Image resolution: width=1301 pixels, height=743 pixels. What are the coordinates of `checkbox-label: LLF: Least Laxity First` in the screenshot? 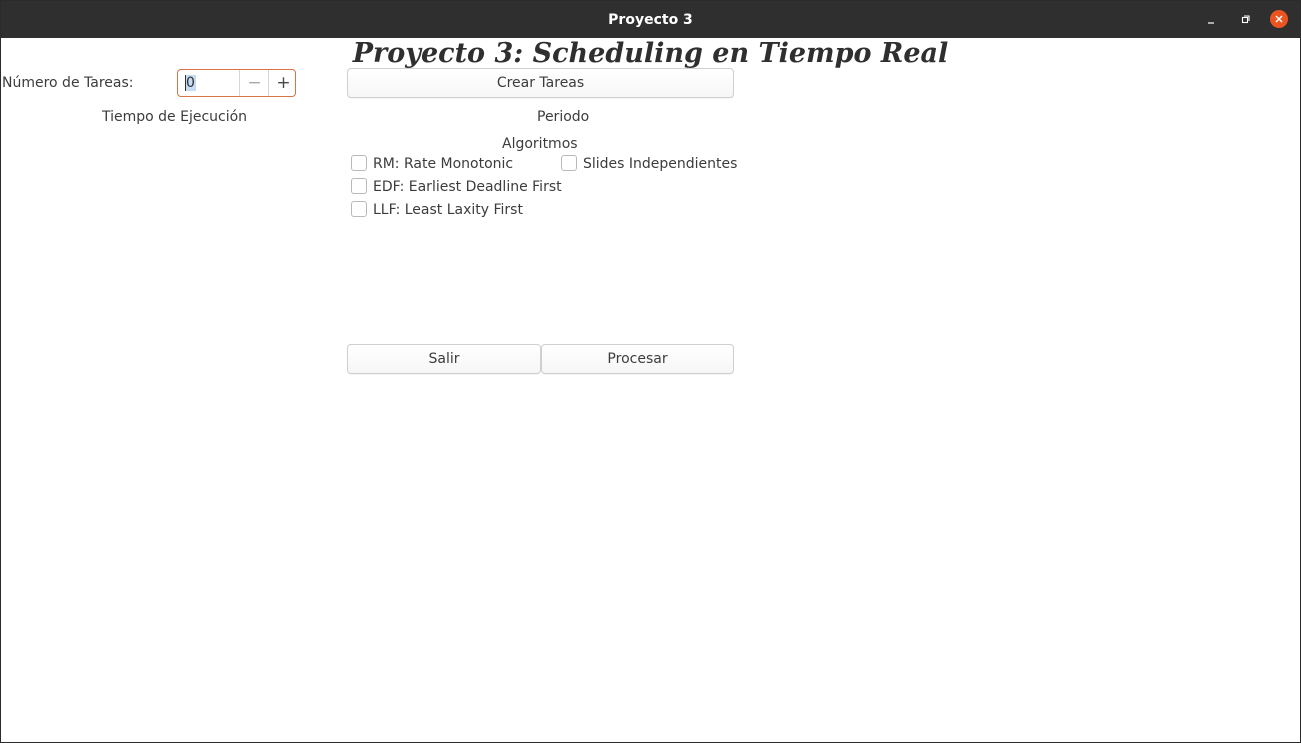 It's located at (448, 210).